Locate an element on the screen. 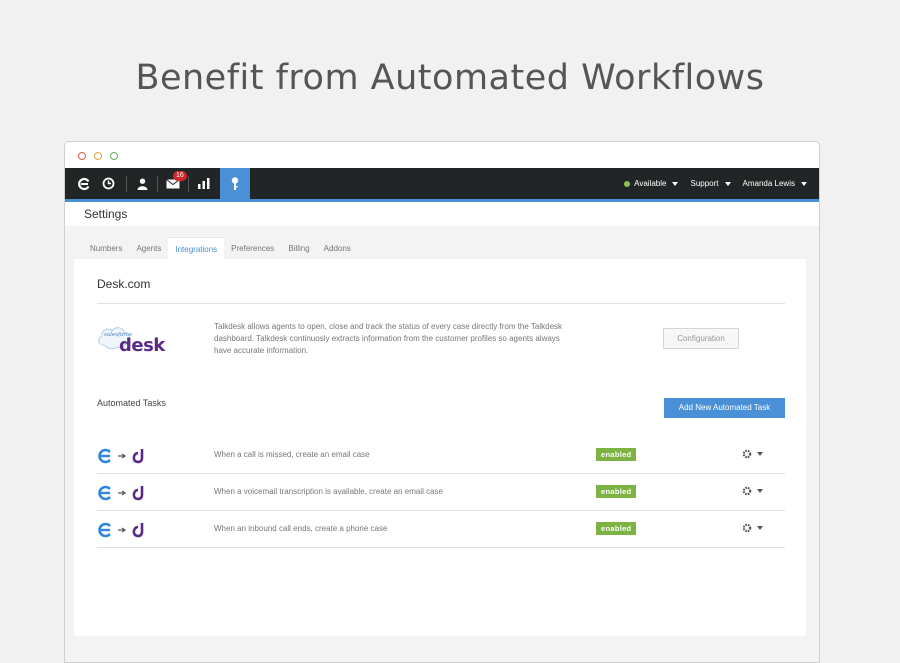 The width and height of the screenshot is (900, 663). minimize-window-icon is located at coordinates (98, 156).